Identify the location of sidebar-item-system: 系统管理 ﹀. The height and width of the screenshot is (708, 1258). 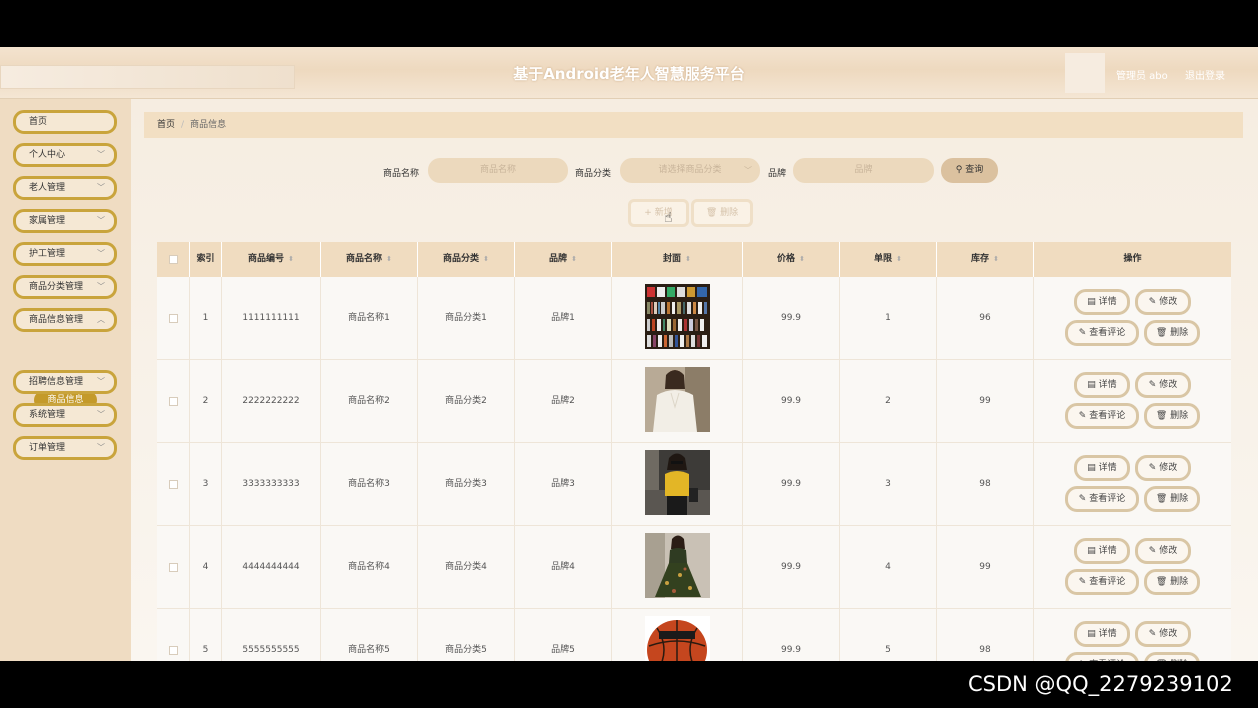
(65, 415).